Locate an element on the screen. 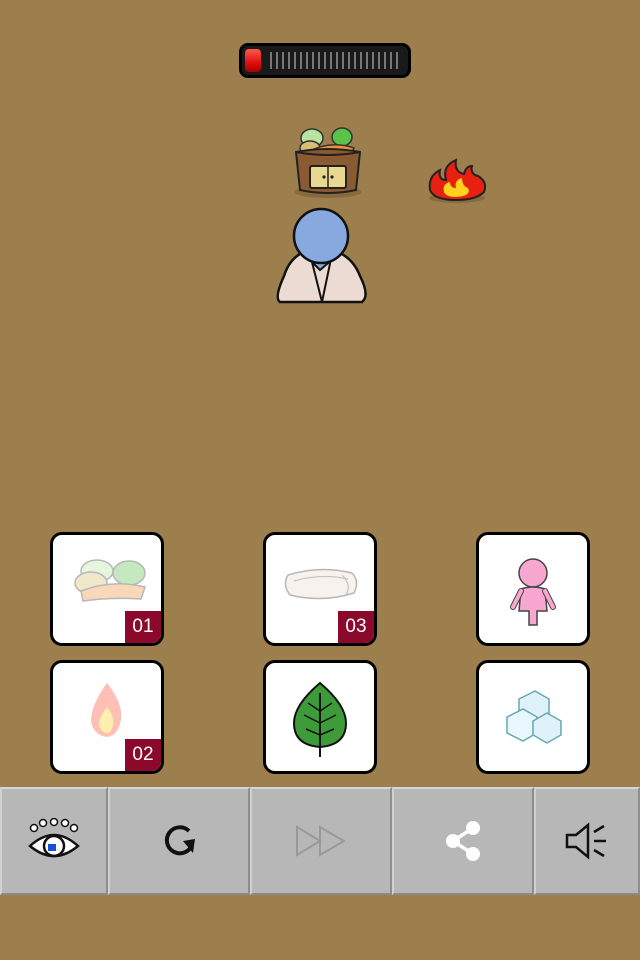  timer-ticks is located at coordinates (336, 60).